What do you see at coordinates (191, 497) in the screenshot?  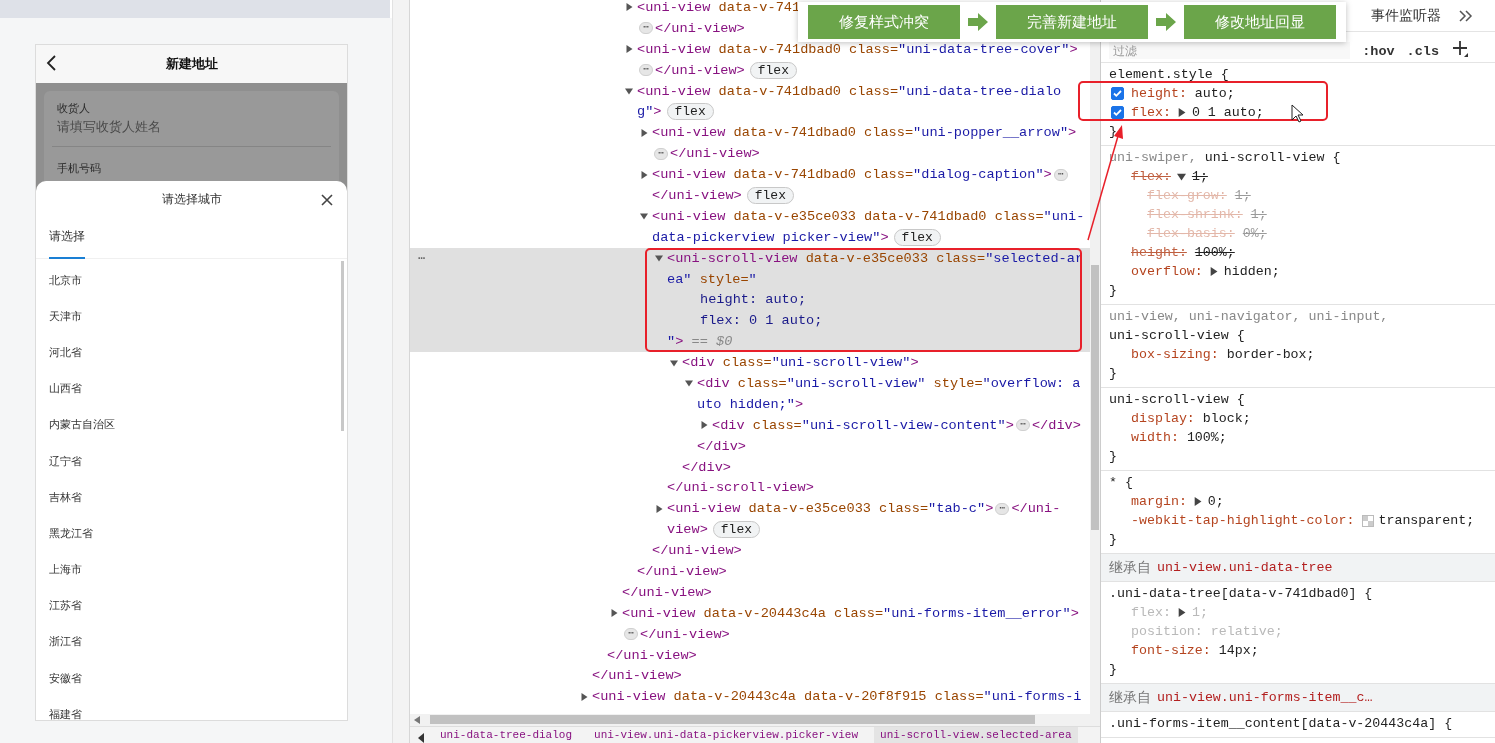 I see `region-item: 吉林省` at bounding box center [191, 497].